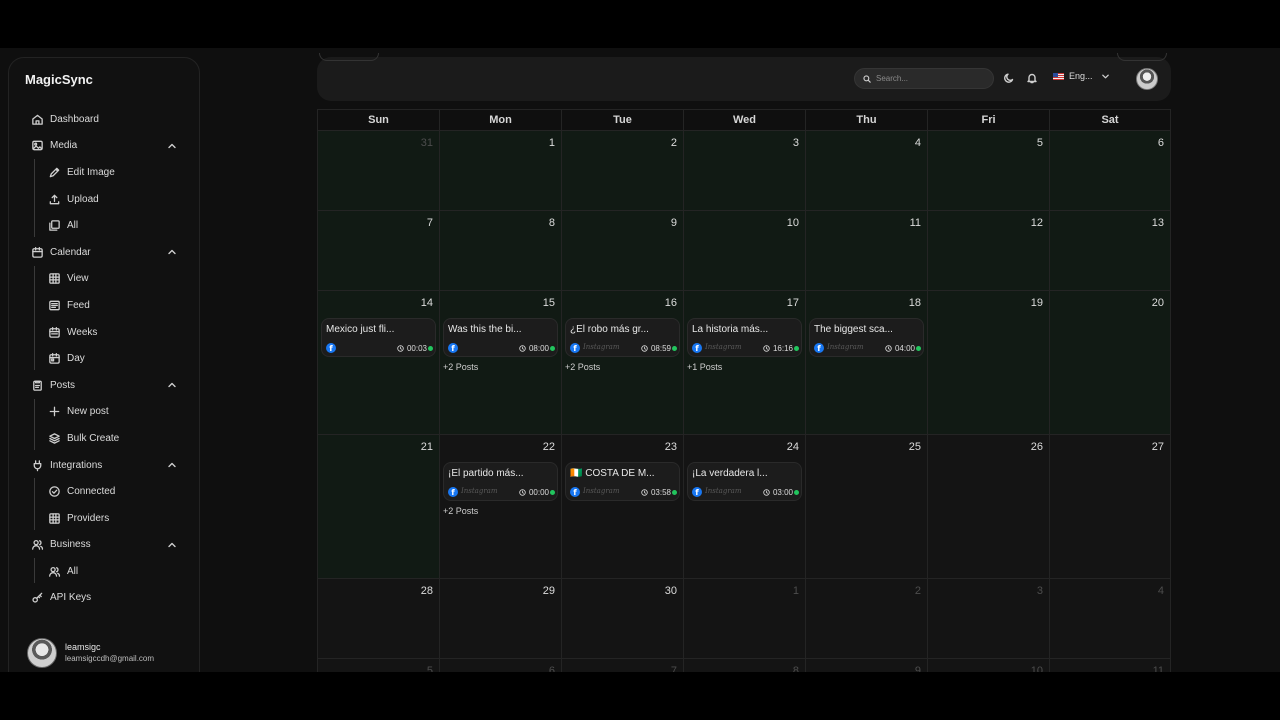 The width and height of the screenshot is (1280, 720). I want to click on sidebar-item-weeks: Weeks, so click(104, 332).